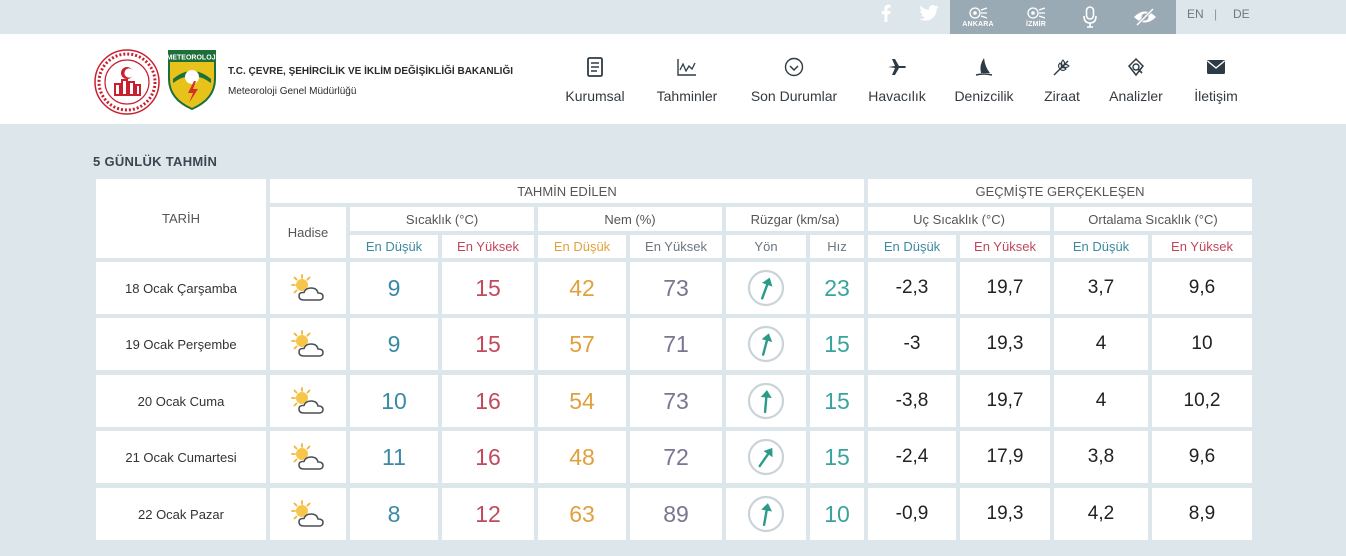 The width and height of the screenshot is (1346, 556). Describe the element at coordinates (1101, 514) in the screenshot. I see `value-amin: 4,2` at that location.